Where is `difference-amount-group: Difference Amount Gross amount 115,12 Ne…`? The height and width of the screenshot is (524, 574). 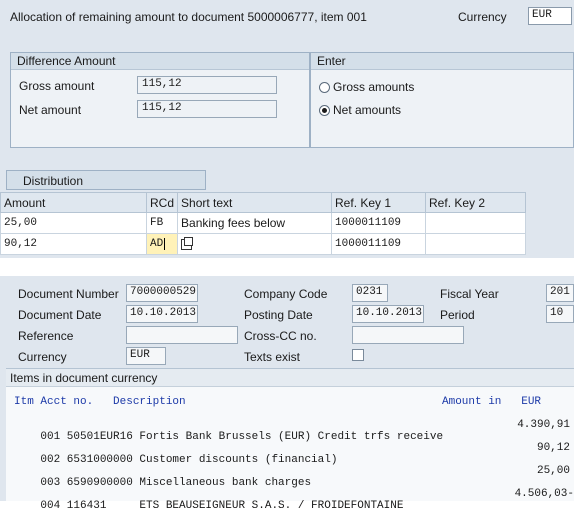 difference-amount-group: Difference Amount Gross amount 115,12 Ne… is located at coordinates (160, 100).